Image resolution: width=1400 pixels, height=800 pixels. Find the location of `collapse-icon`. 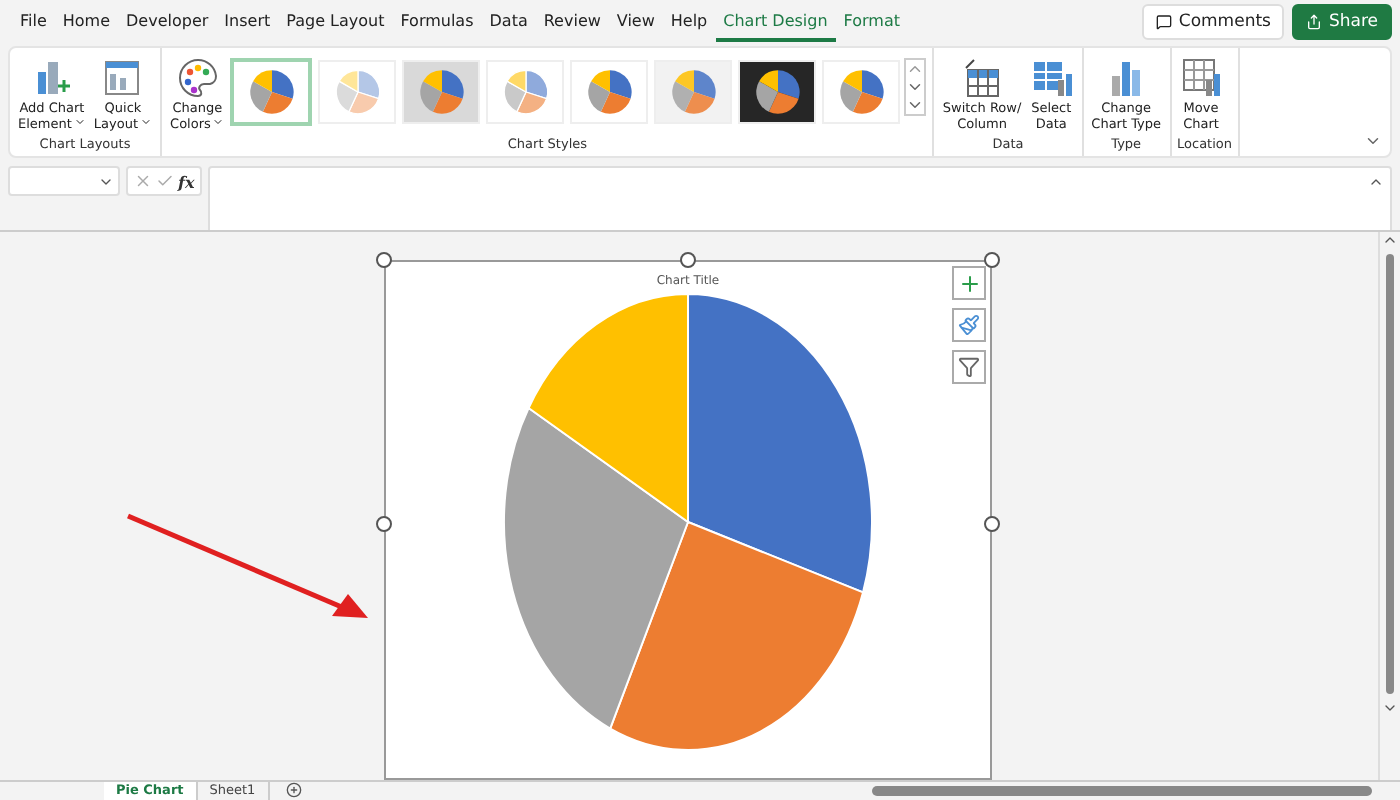

collapse-icon is located at coordinates (1373, 141).